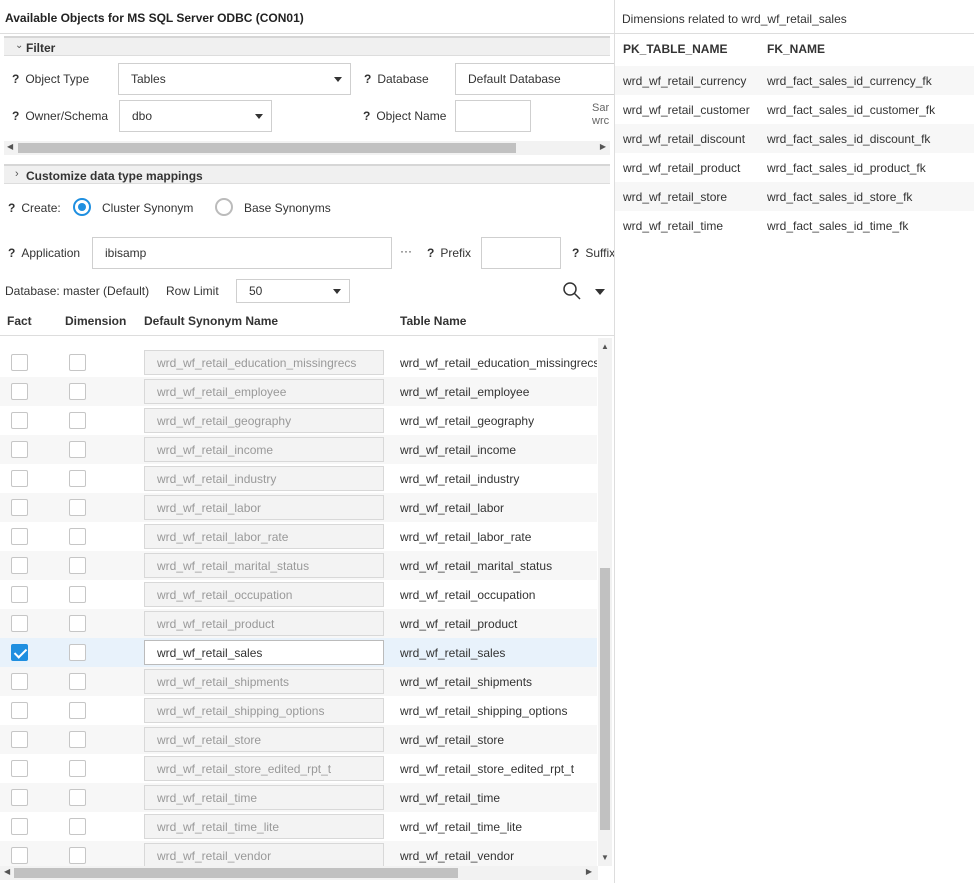 The height and width of the screenshot is (883, 974). What do you see at coordinates (521, 253) in the screenshot?
I see `prefix-input` at bounding box center [521, 253].